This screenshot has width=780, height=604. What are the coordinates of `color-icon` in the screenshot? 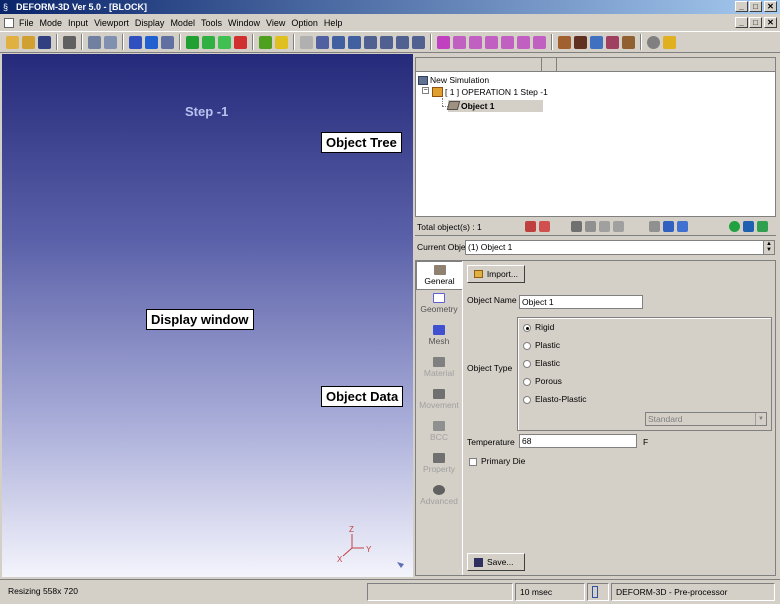 It's located at (668, 226).